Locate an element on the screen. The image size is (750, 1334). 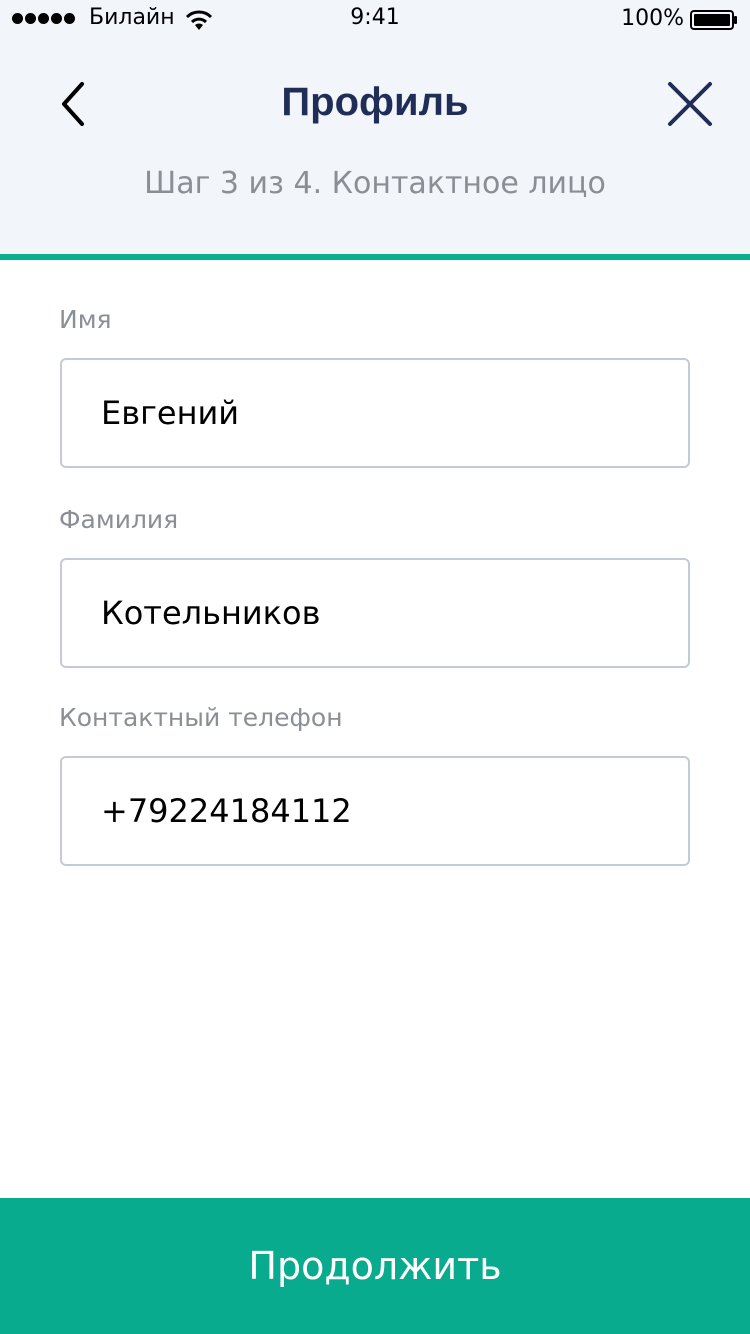
page-title: Профиль is located at coordinates (375, 102).